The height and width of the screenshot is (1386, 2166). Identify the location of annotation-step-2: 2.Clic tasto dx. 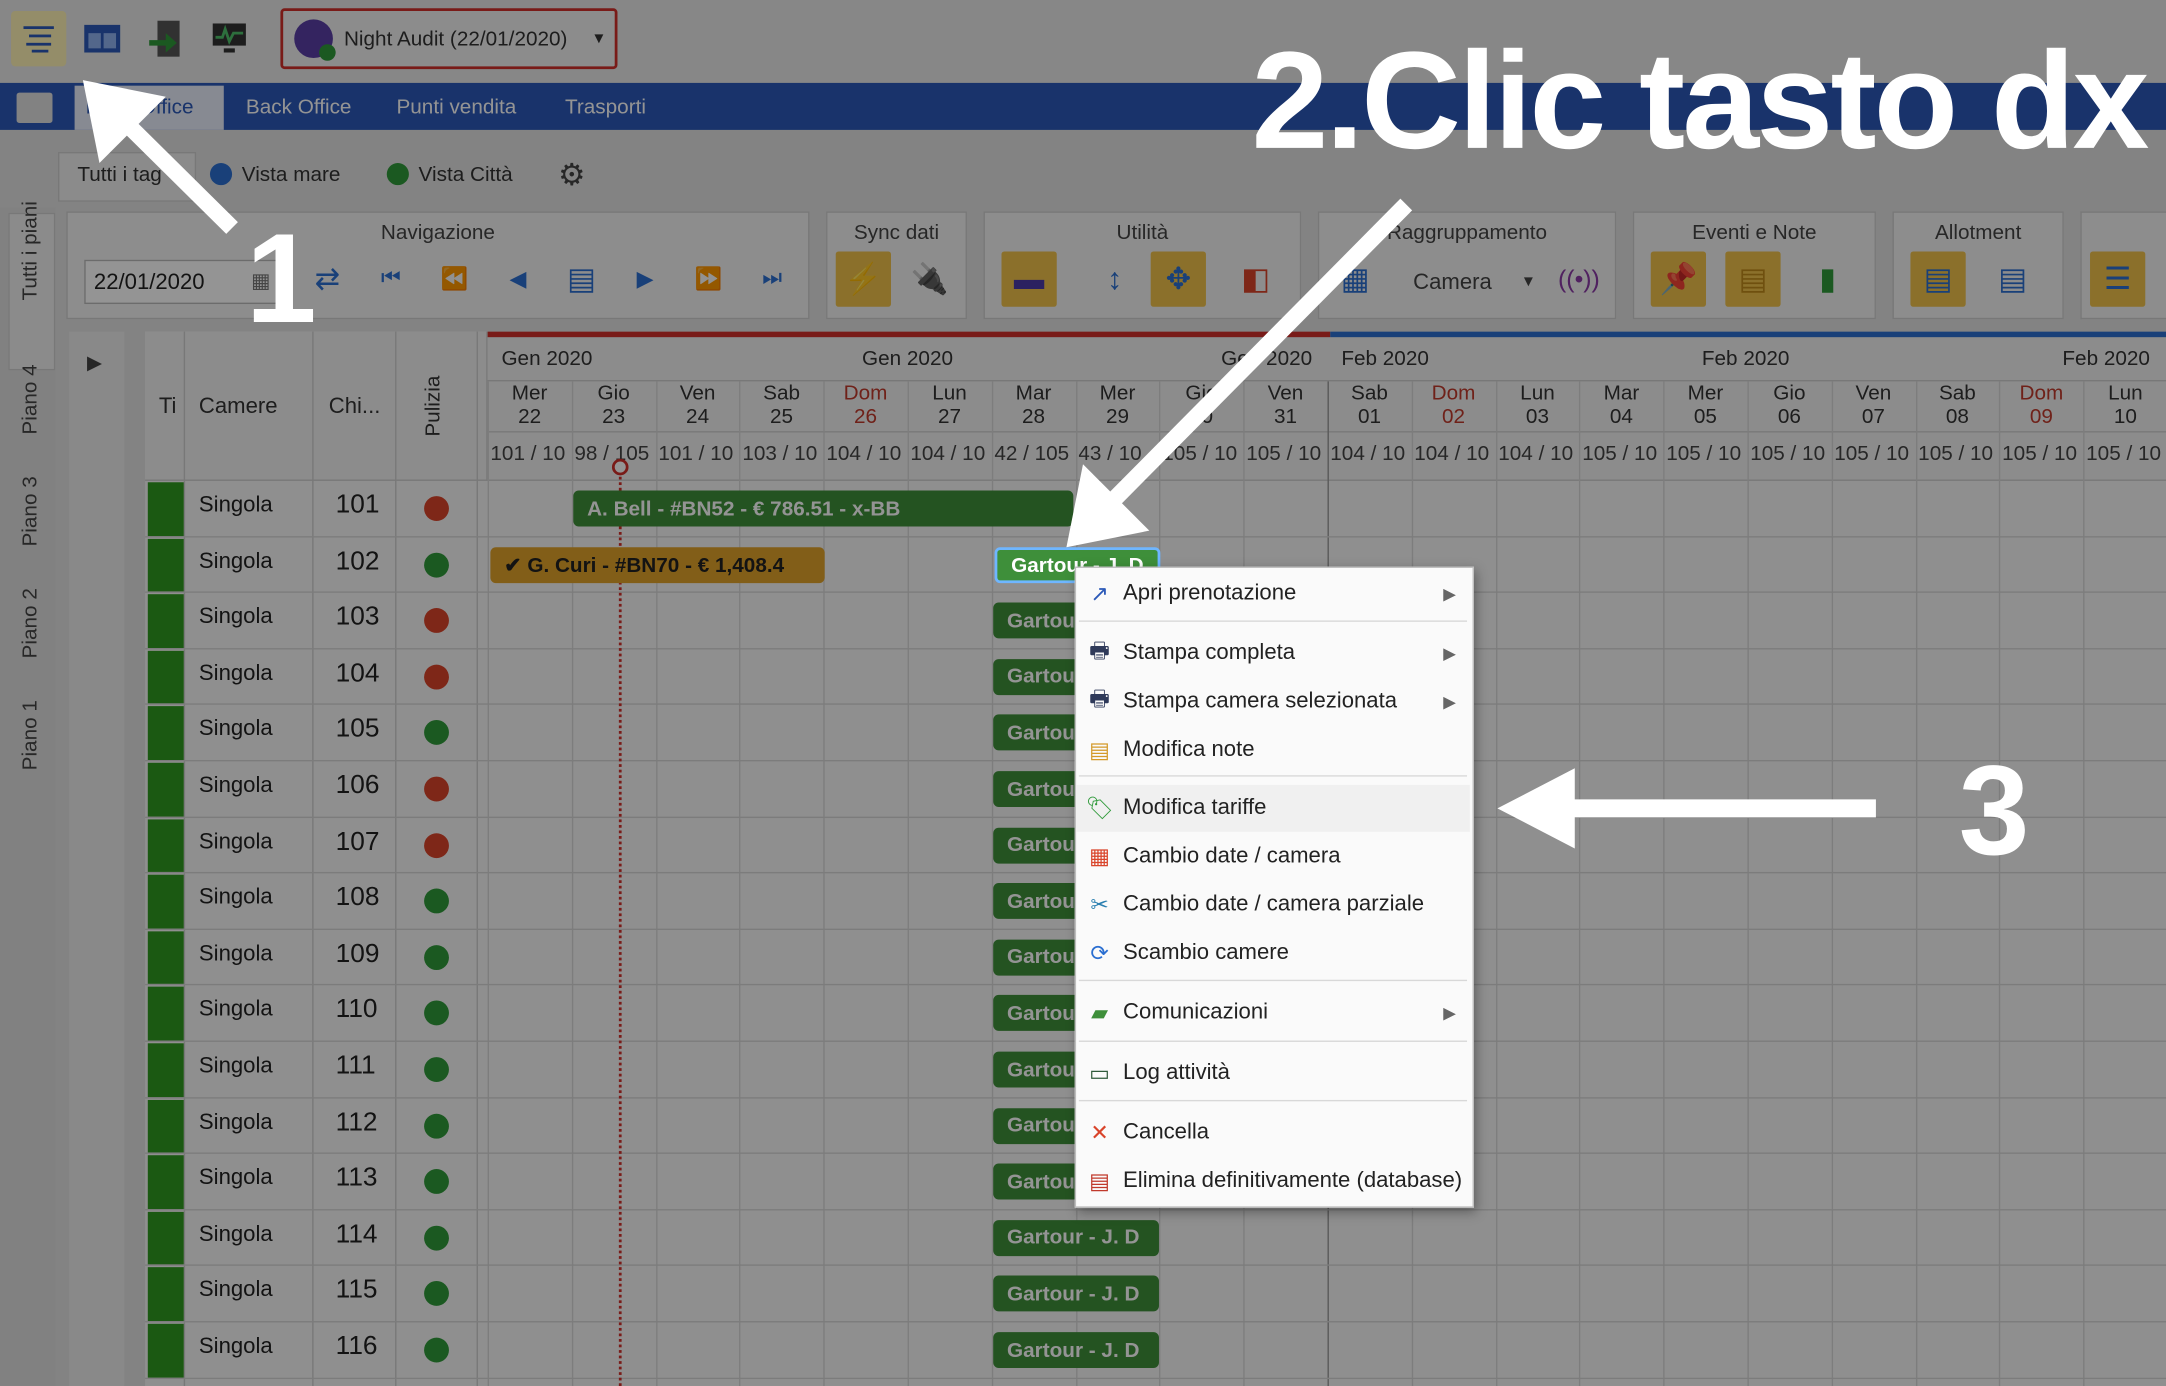
(1700, 101).